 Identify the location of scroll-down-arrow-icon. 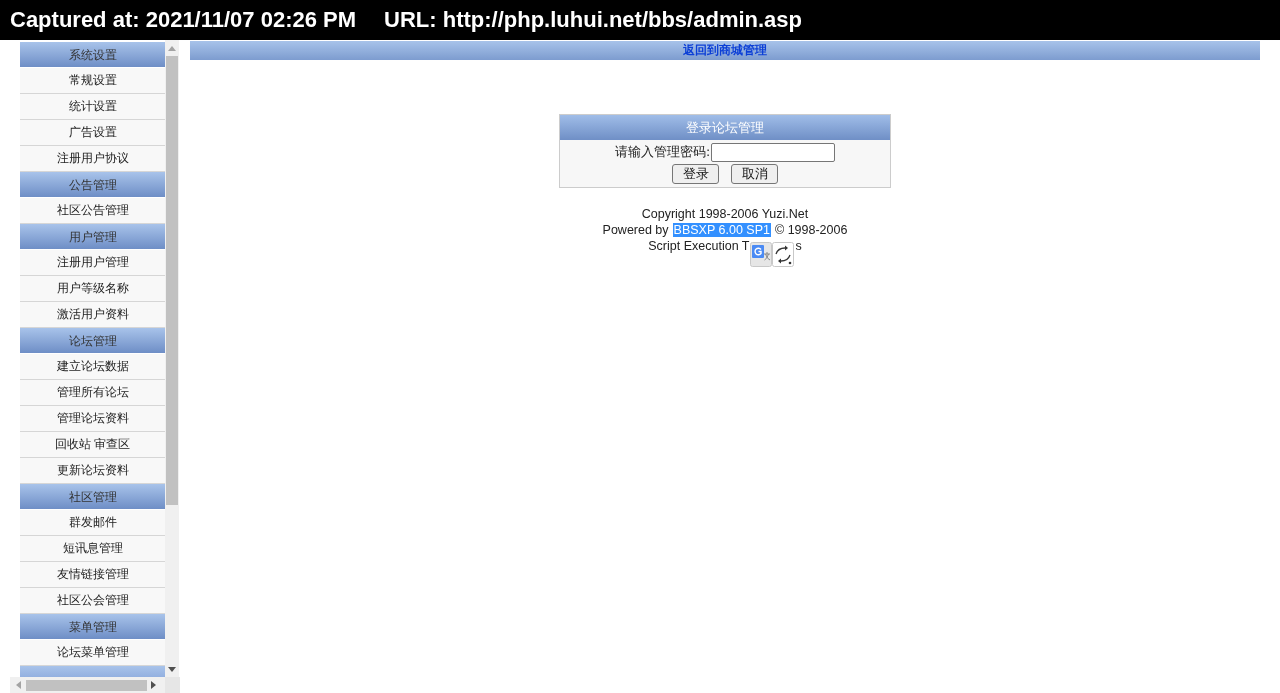
(172, 669).